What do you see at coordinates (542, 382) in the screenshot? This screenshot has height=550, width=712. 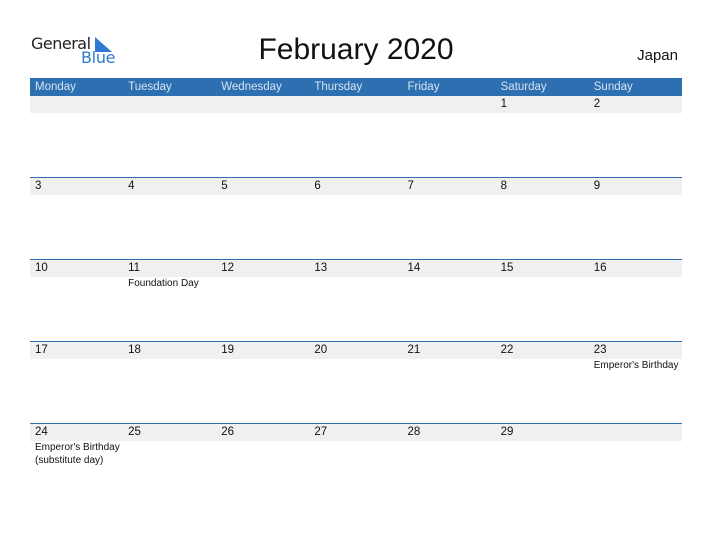 I see `day-cell: 22` at bounding box center [542, 382].